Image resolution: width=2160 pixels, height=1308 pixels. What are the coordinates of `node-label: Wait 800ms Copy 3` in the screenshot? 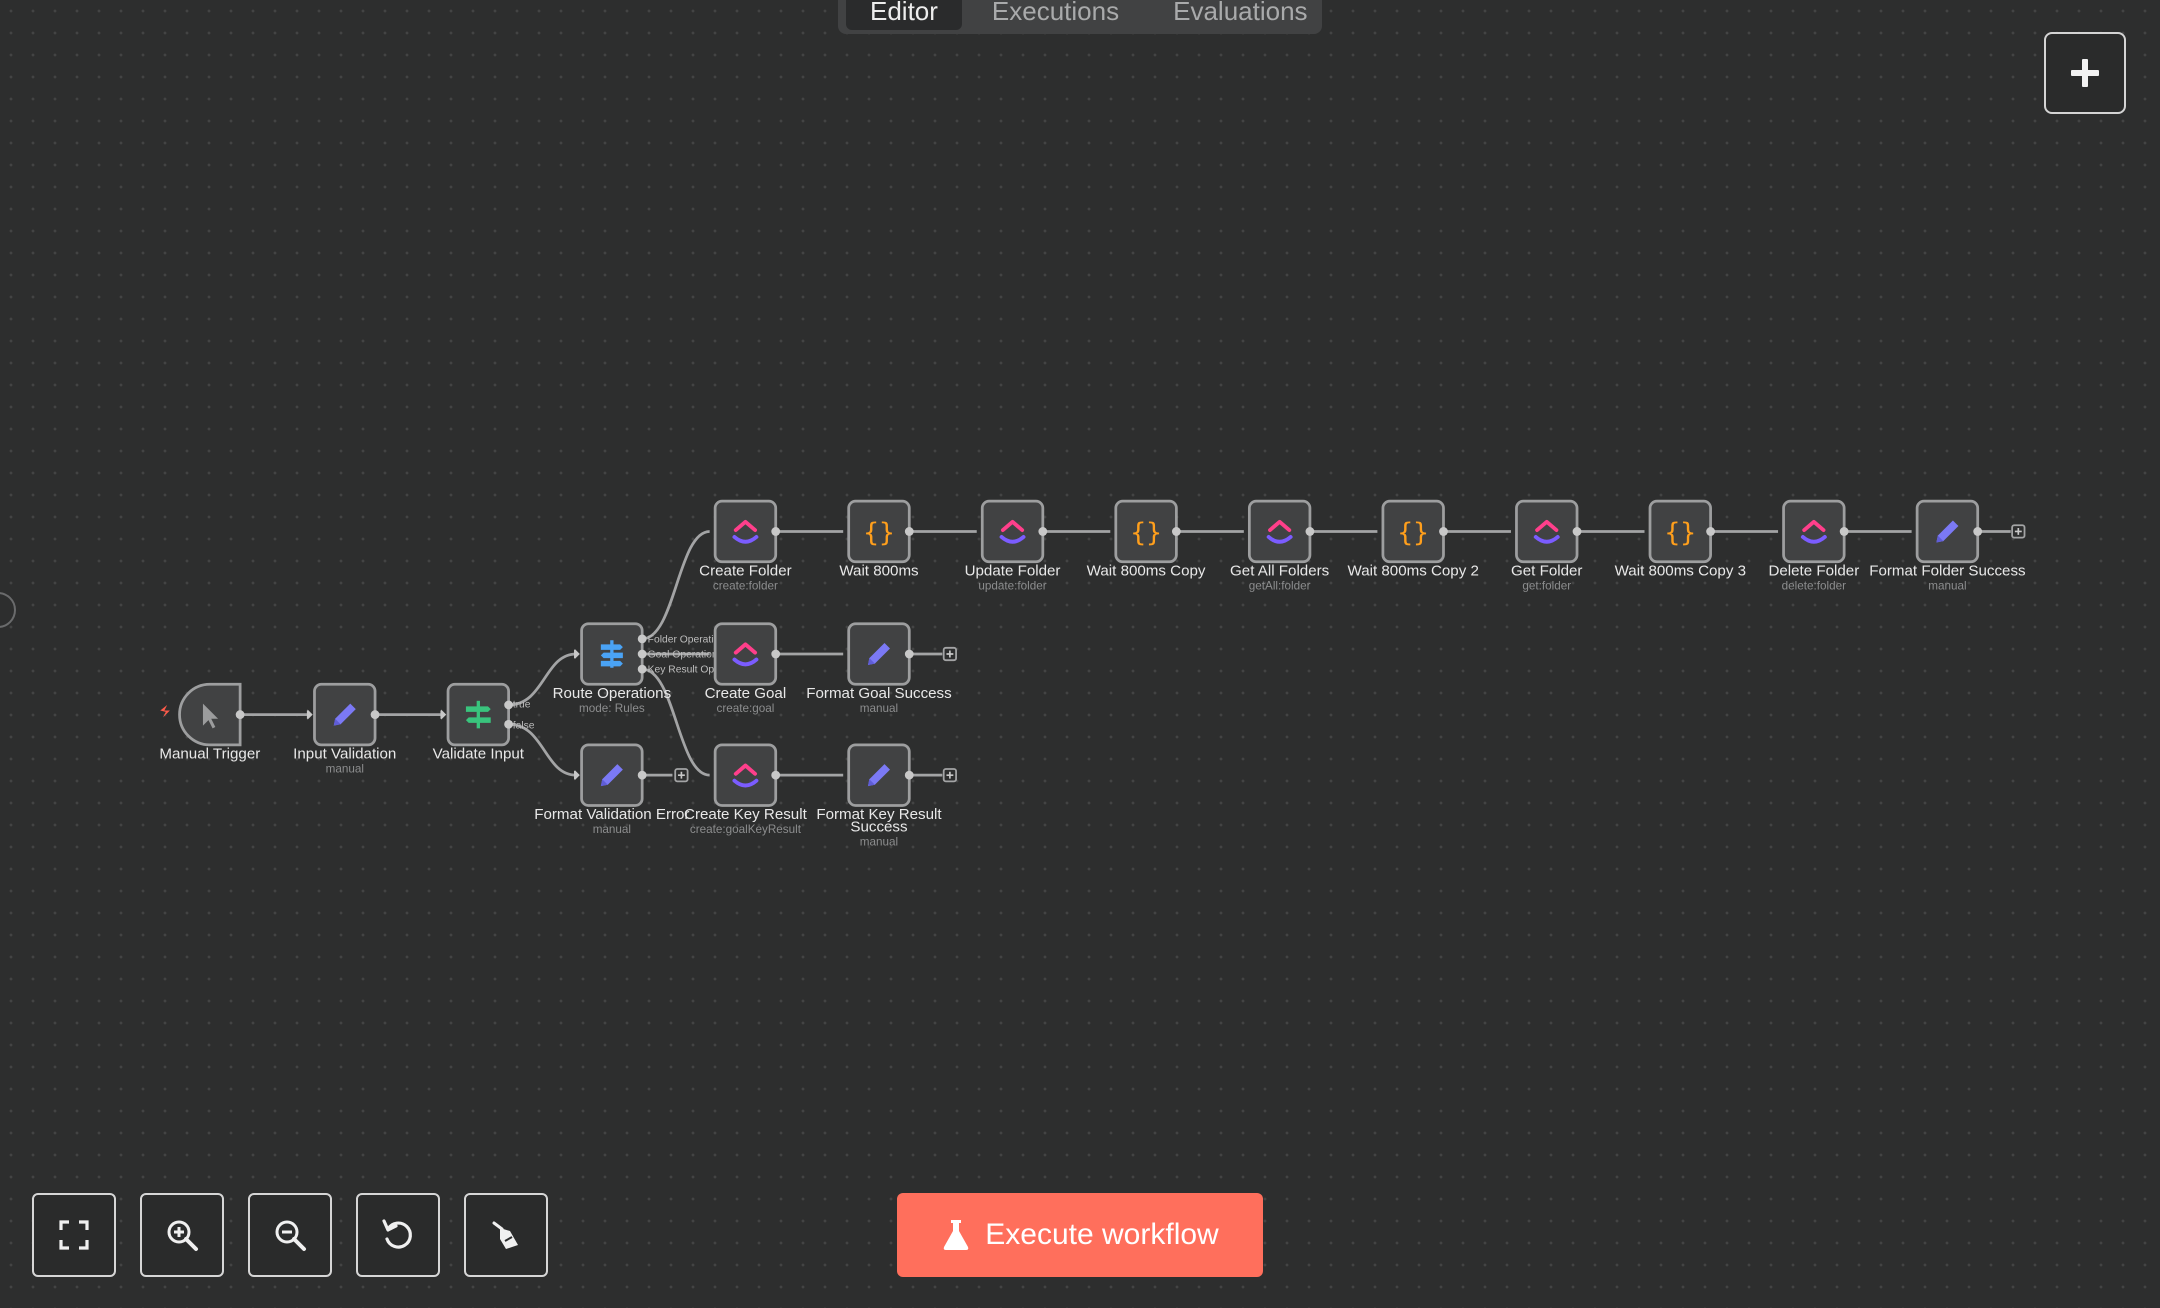 It's located at (1680, 571).